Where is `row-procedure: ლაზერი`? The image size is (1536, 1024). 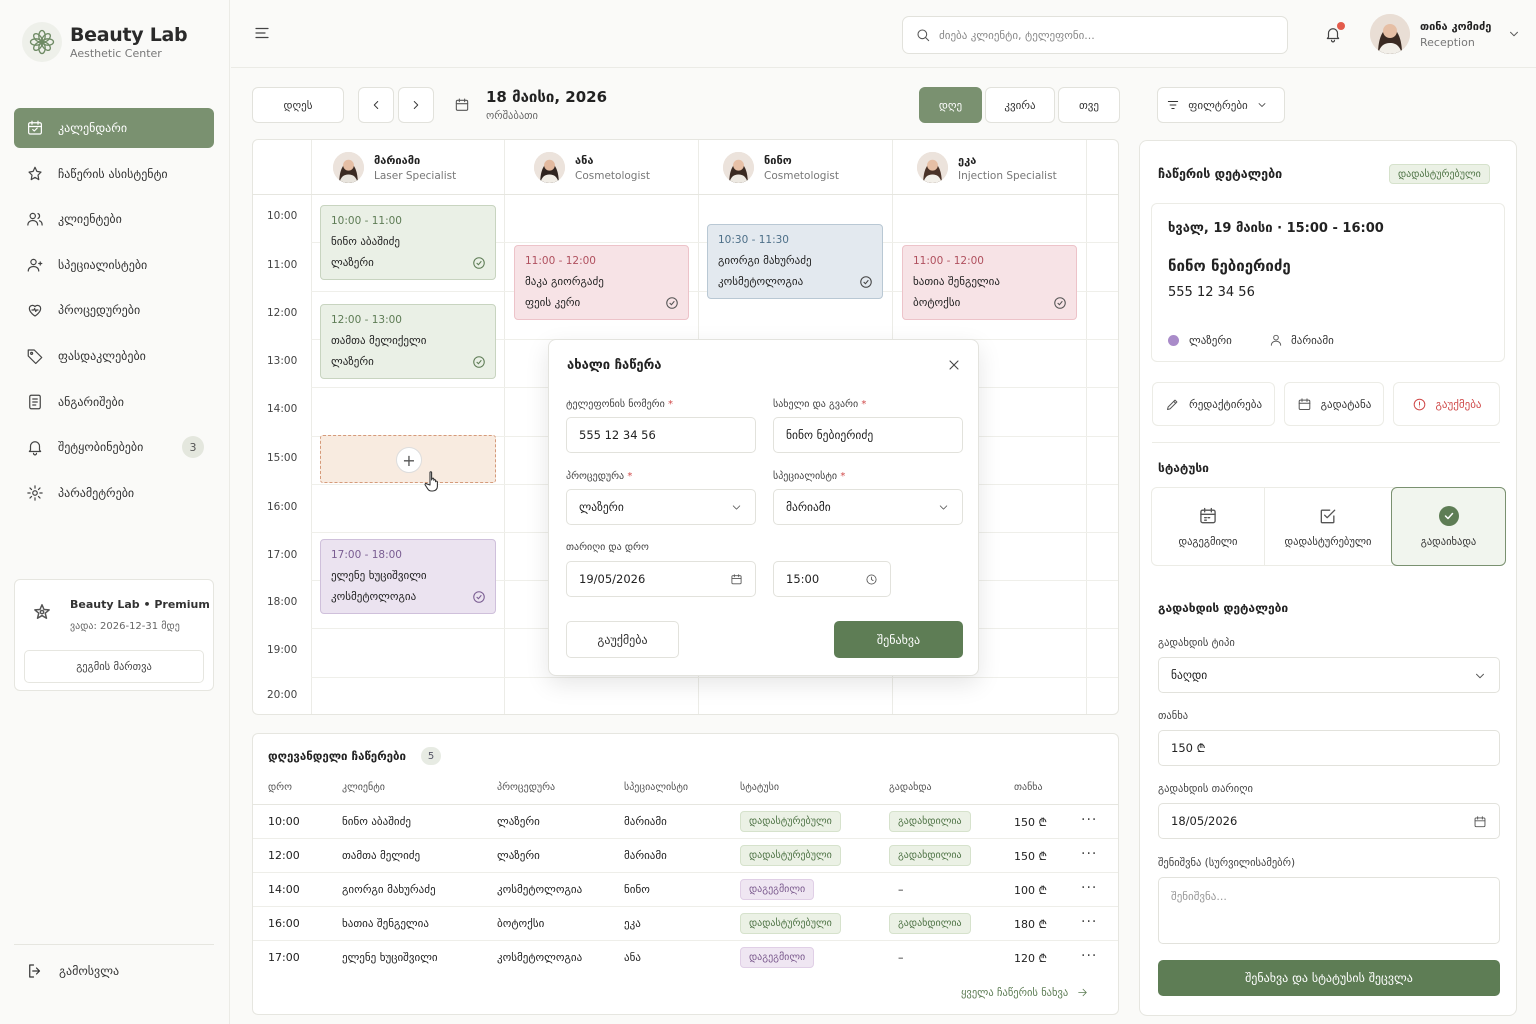 row-procedure: ლაზერი is located at coordinates (518, 855).